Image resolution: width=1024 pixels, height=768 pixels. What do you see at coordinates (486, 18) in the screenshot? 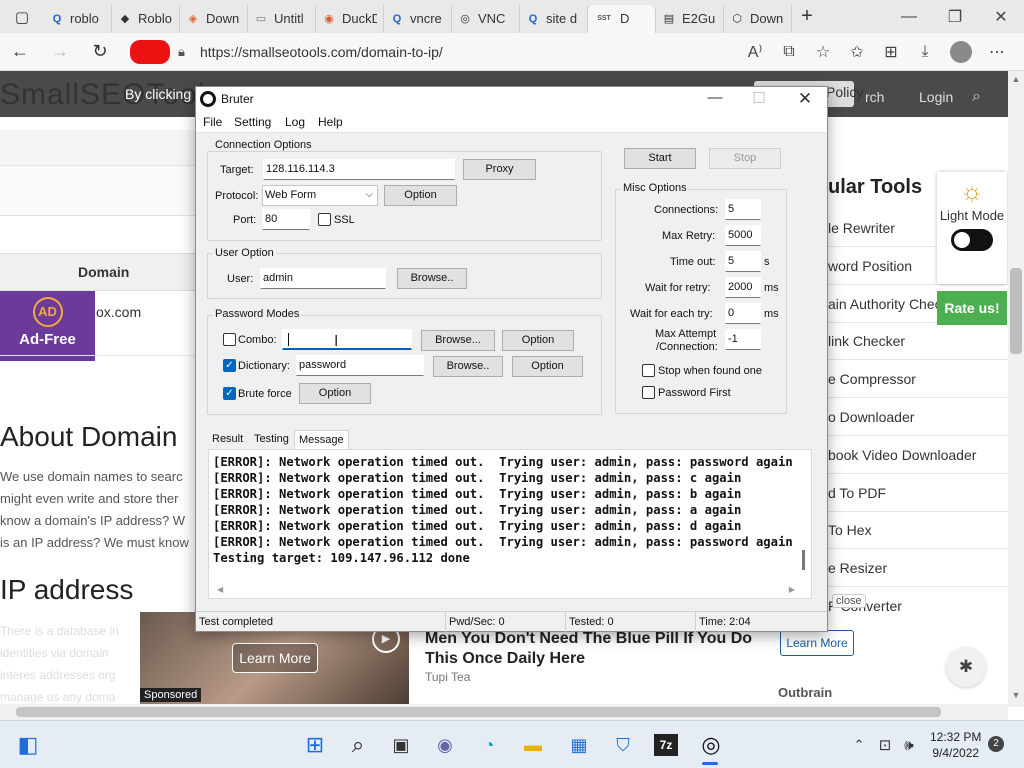
I see `browser-tab: ◎ VNC` at bounding box center [486, 18].